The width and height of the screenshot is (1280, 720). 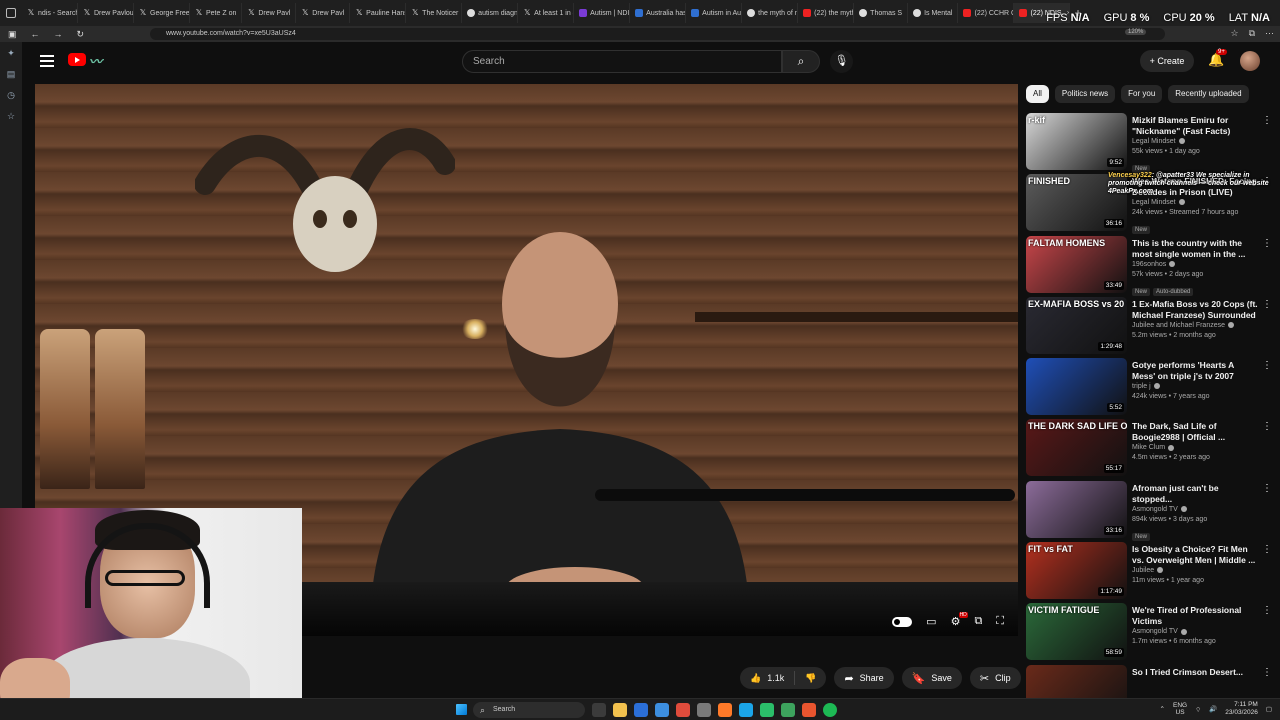 What do you see at coordinates (1208, 94) in the screenshot?
I see `filter-chip: Recently uploaded` at bounding box center [1208, 94].